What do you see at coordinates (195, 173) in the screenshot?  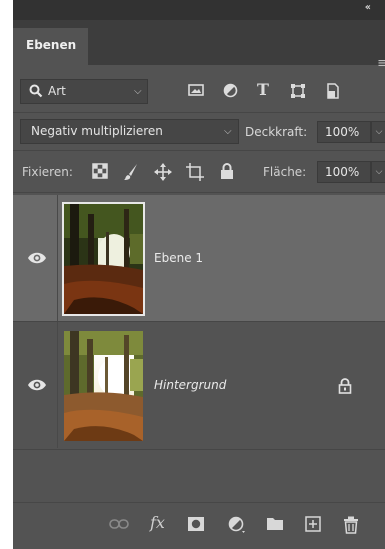 I see `lock-artboard-icon` at bounding box center [195, 173].